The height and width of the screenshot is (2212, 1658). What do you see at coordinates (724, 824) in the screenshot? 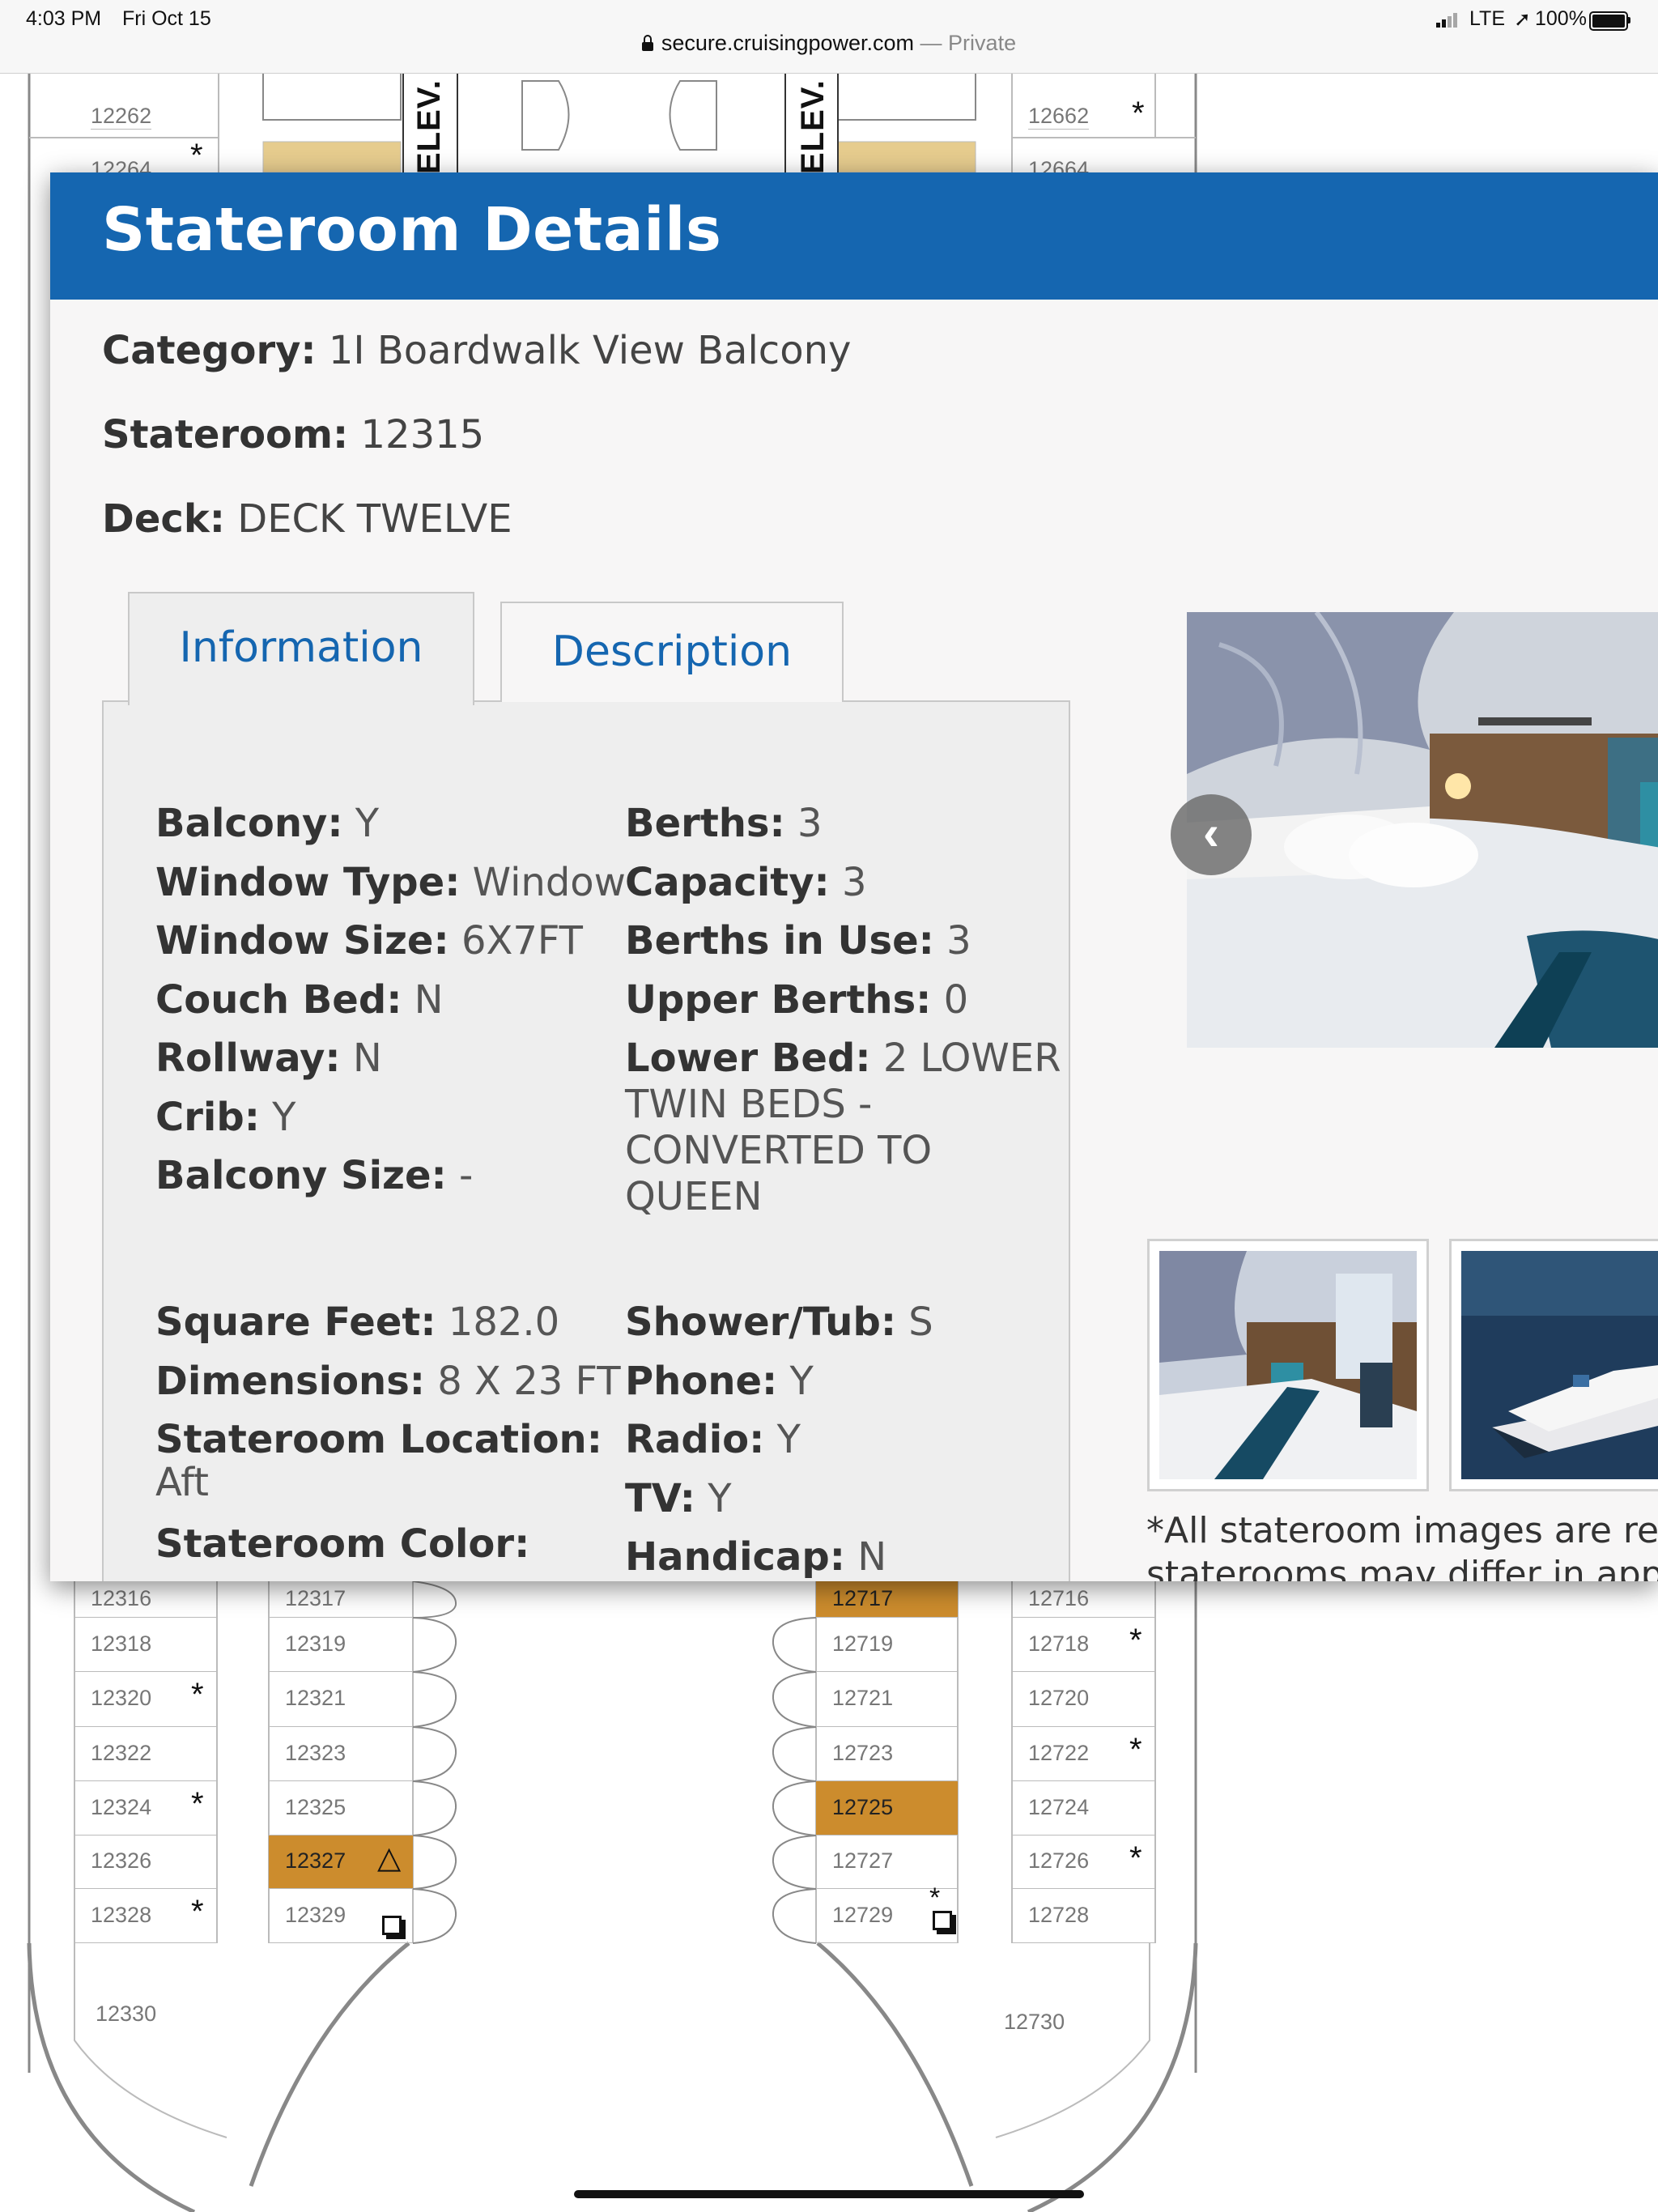
I see `info-row: Berths: 3` at bounding box center [724, 824].